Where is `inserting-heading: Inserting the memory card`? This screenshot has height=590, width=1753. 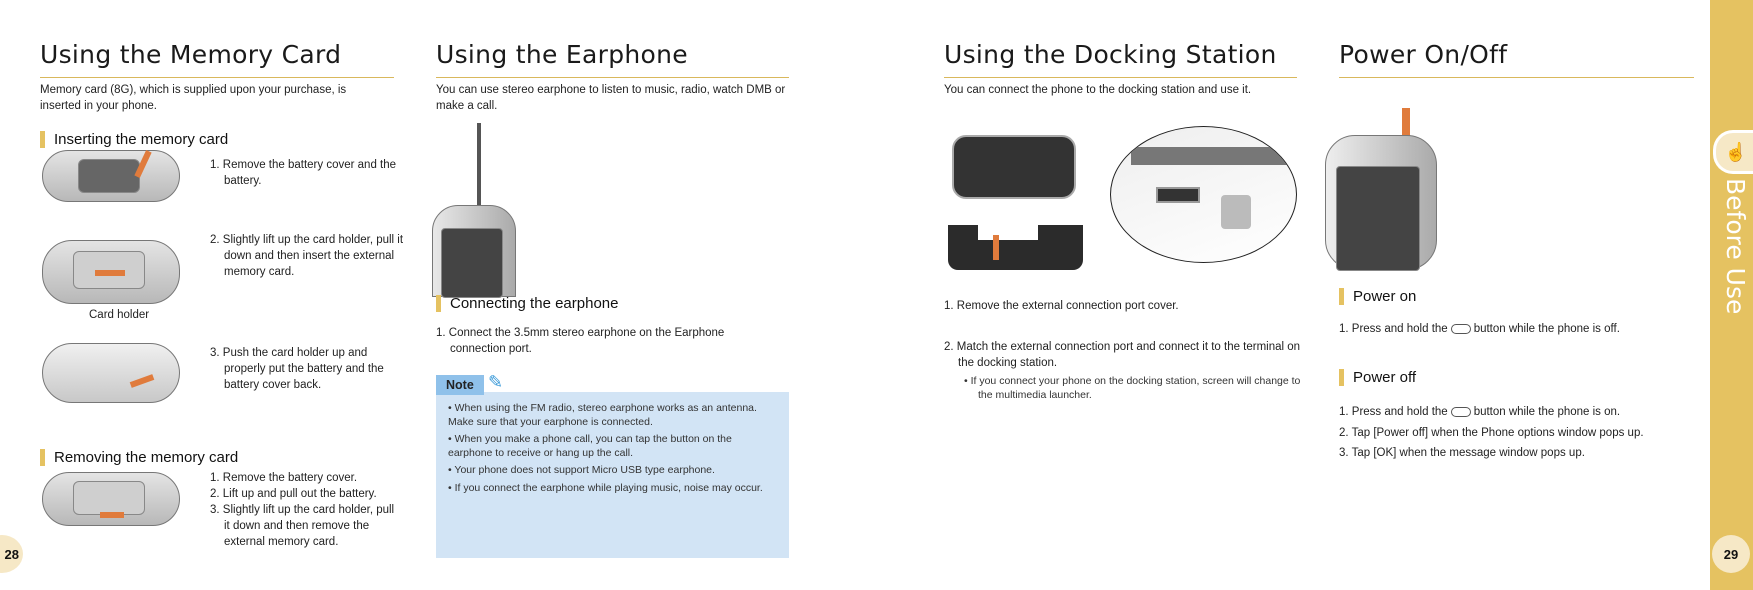 inserting-heading: Inserting the memory card is located at coordinates (134, 139).